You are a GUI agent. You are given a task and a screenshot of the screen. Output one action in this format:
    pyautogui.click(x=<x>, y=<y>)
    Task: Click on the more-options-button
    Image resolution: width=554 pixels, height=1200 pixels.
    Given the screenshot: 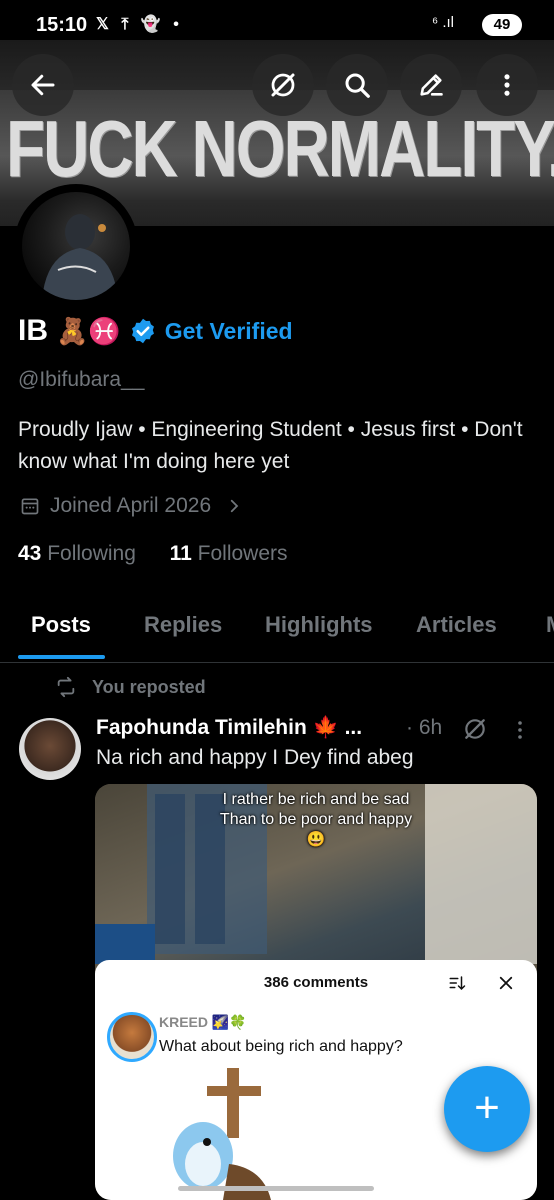 What is the action you would take?
    pyautogui.click(x=507, y=85)
    